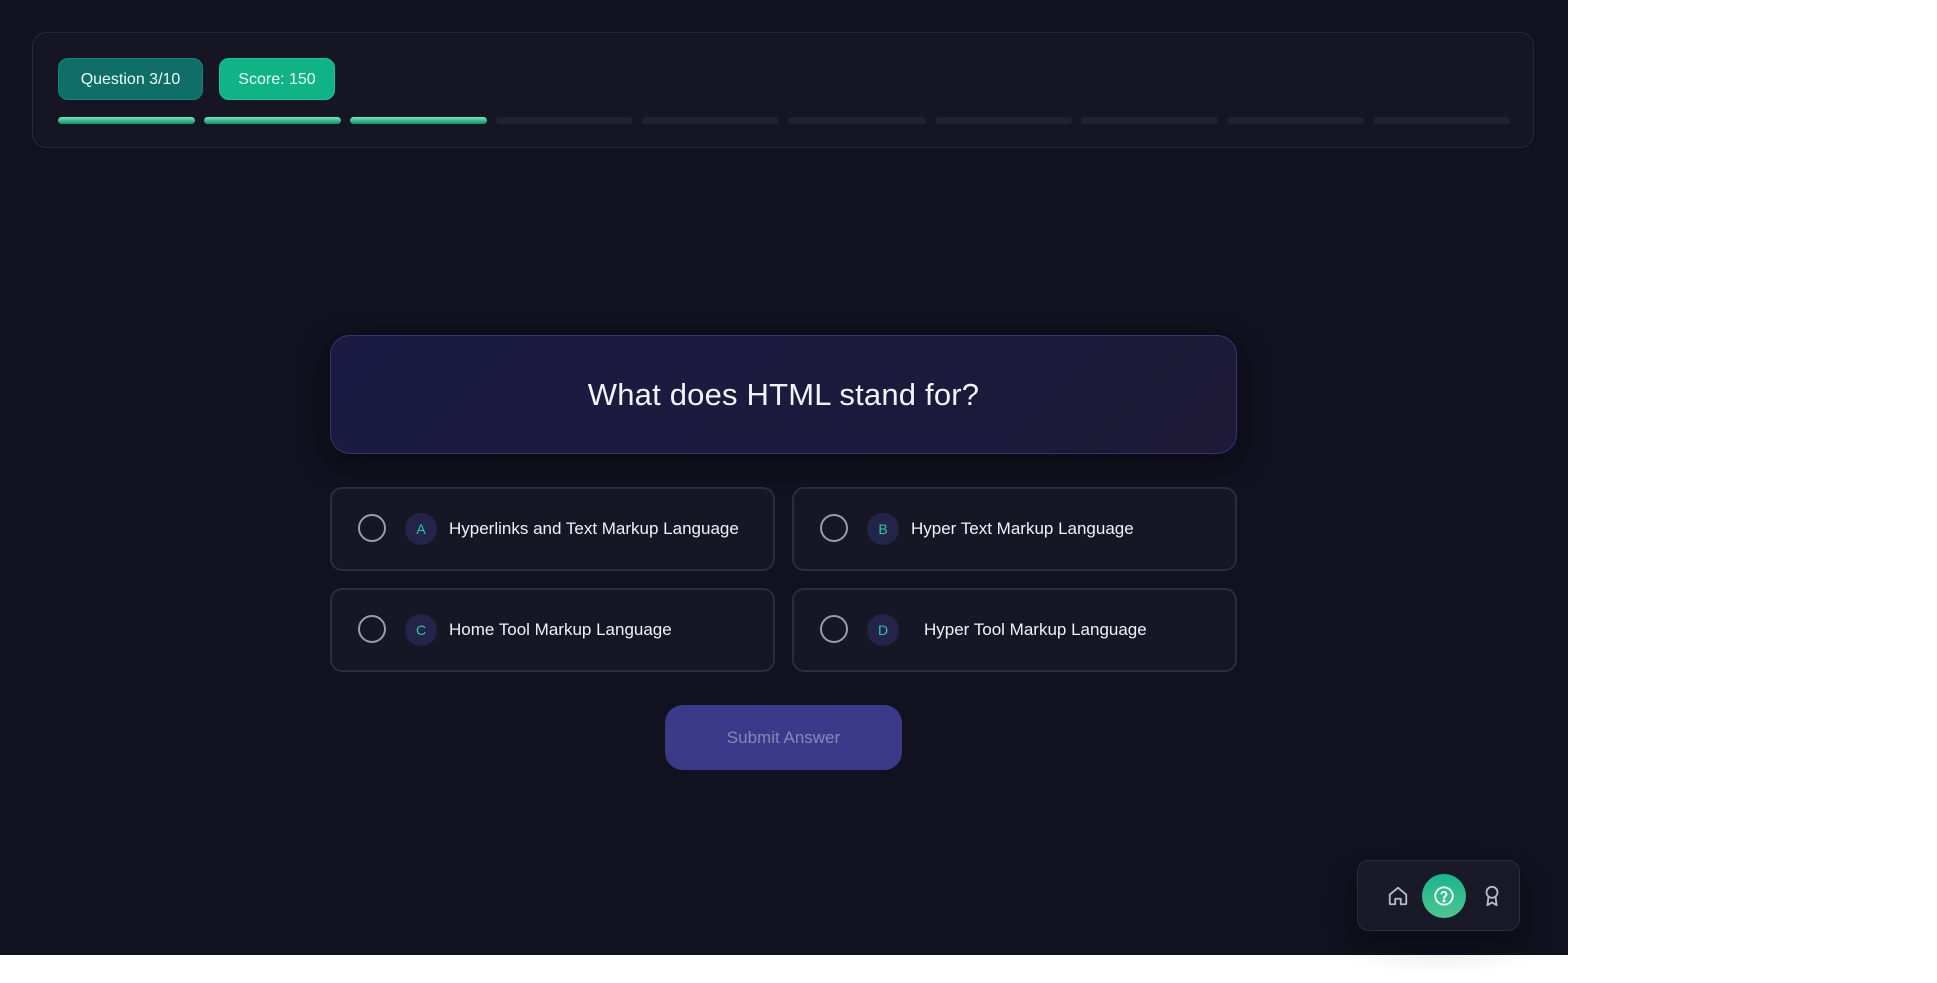 The width and height of the screenshot is (1937, 983). I want to click on progress-bar, so click(784, 121).